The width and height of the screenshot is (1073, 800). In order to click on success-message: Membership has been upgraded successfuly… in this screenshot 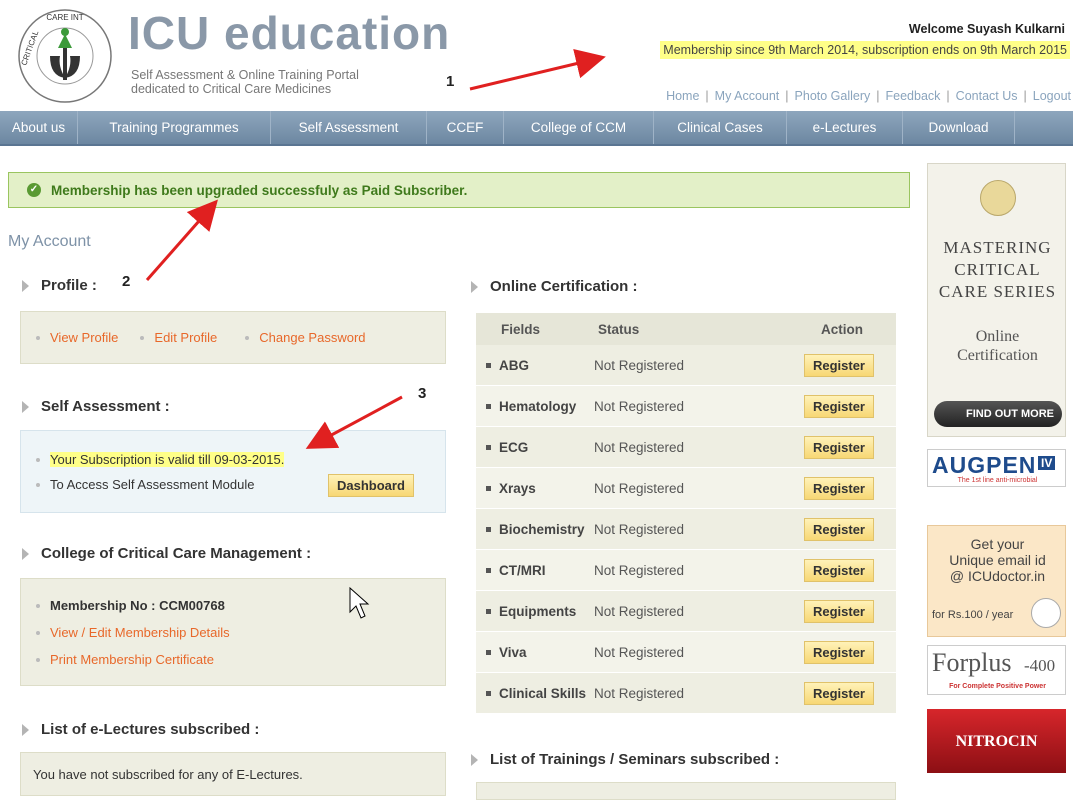, I will do `click(259, 190)`.